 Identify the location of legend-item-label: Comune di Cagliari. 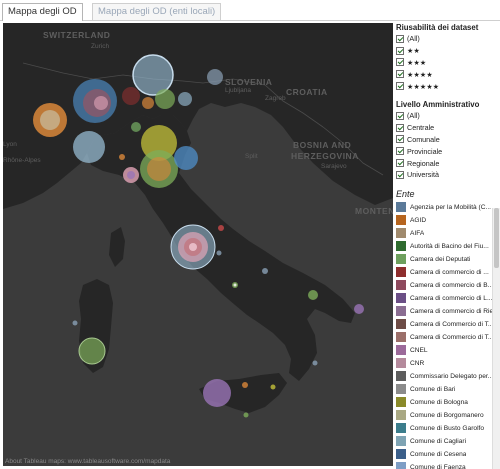
(438, 441).